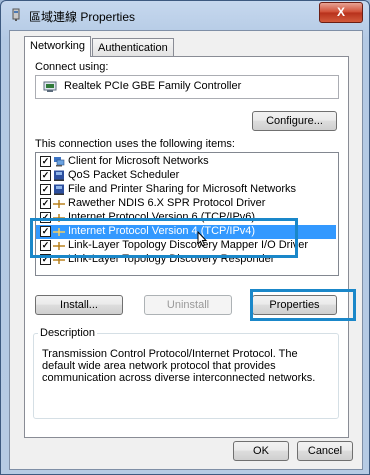  Describe the element at coordinates (341, 12) in the screenshot. I see `close-button: X` at that location.